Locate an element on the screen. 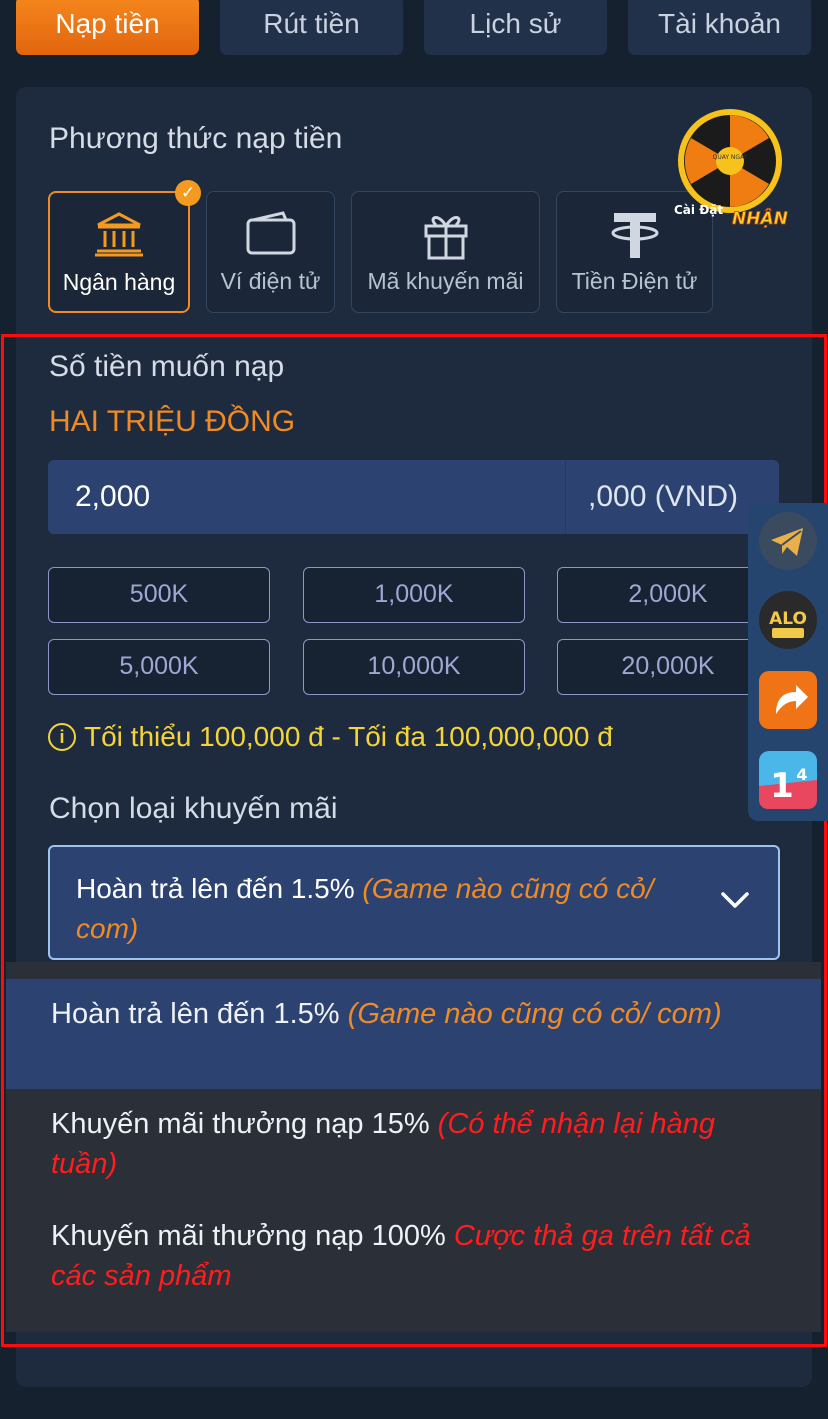  promotion-label: Chọn loại khuyến mãi is located at coordinates (193, 808).